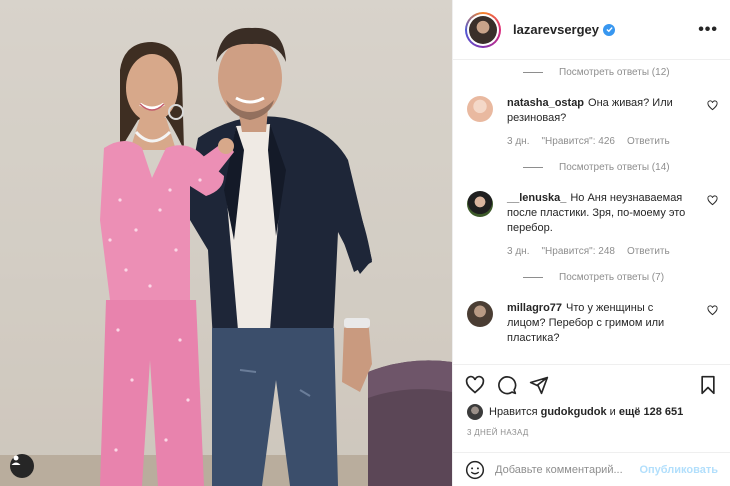 Image resolution: width=730 pixels, height=486 pixels. What do you see at coordinates (539, 385) in the screenshot?
I see `share-icon` at bounding box center [539, 385].